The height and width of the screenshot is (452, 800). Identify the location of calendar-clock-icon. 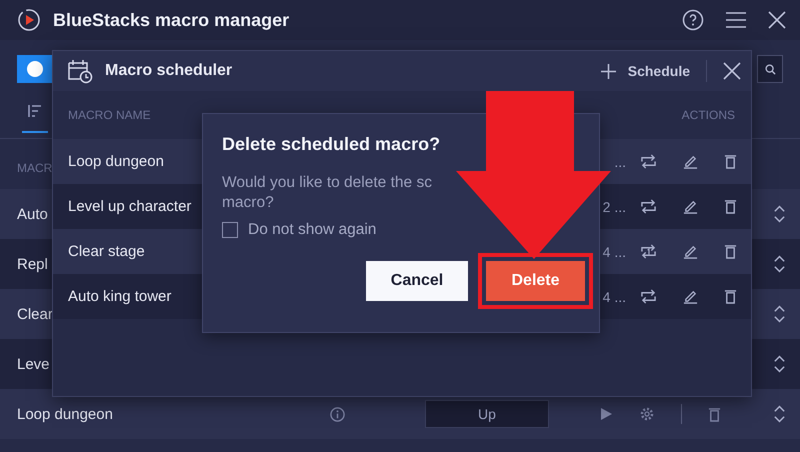
(80, 71).